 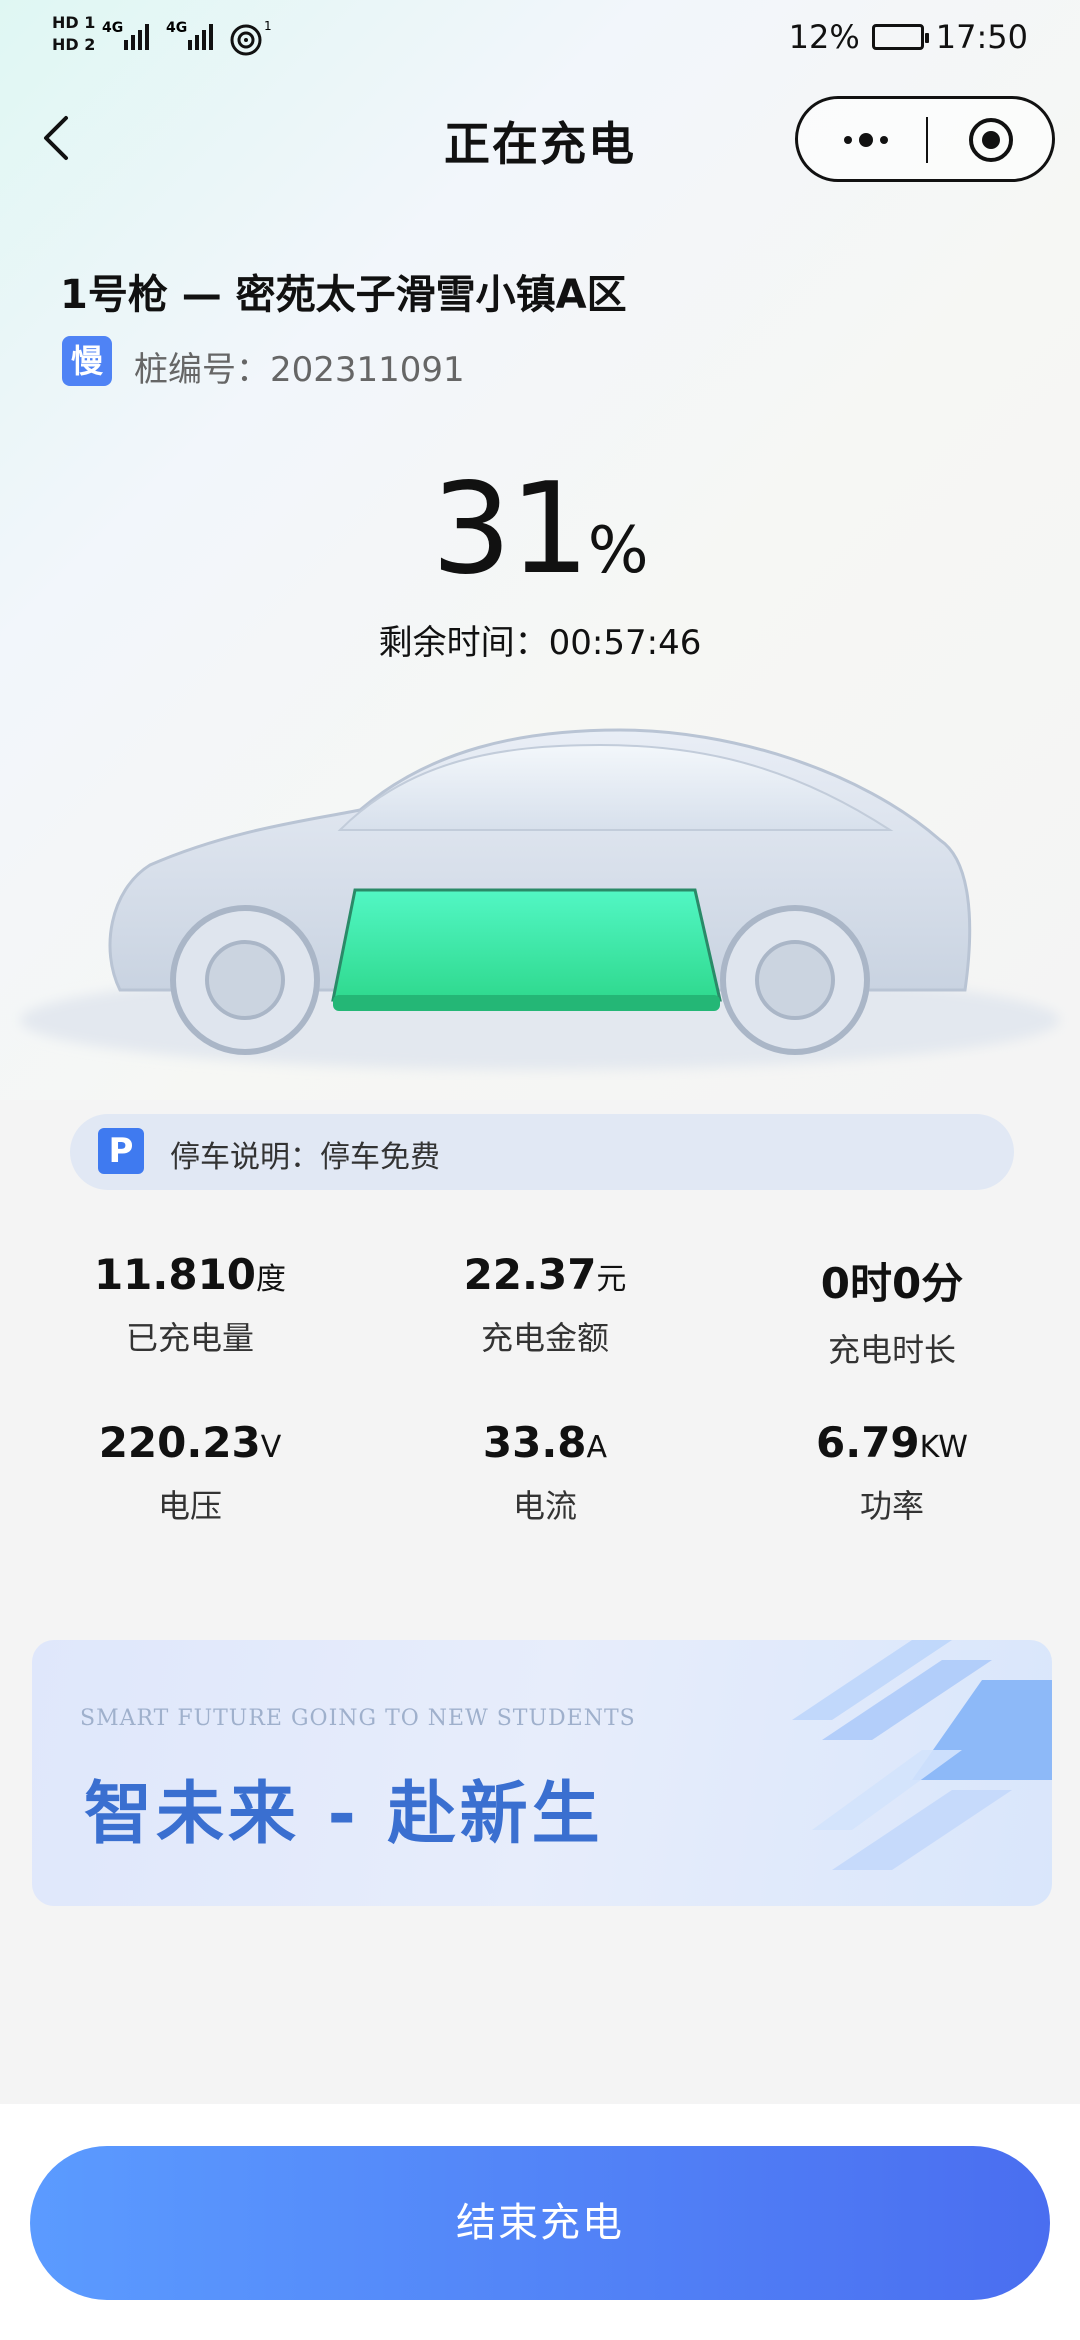 What do you see at coordinates (534, 1442) in the screenshot?
I see `stat-value: 33.8` at bounding box center [534, 1442].